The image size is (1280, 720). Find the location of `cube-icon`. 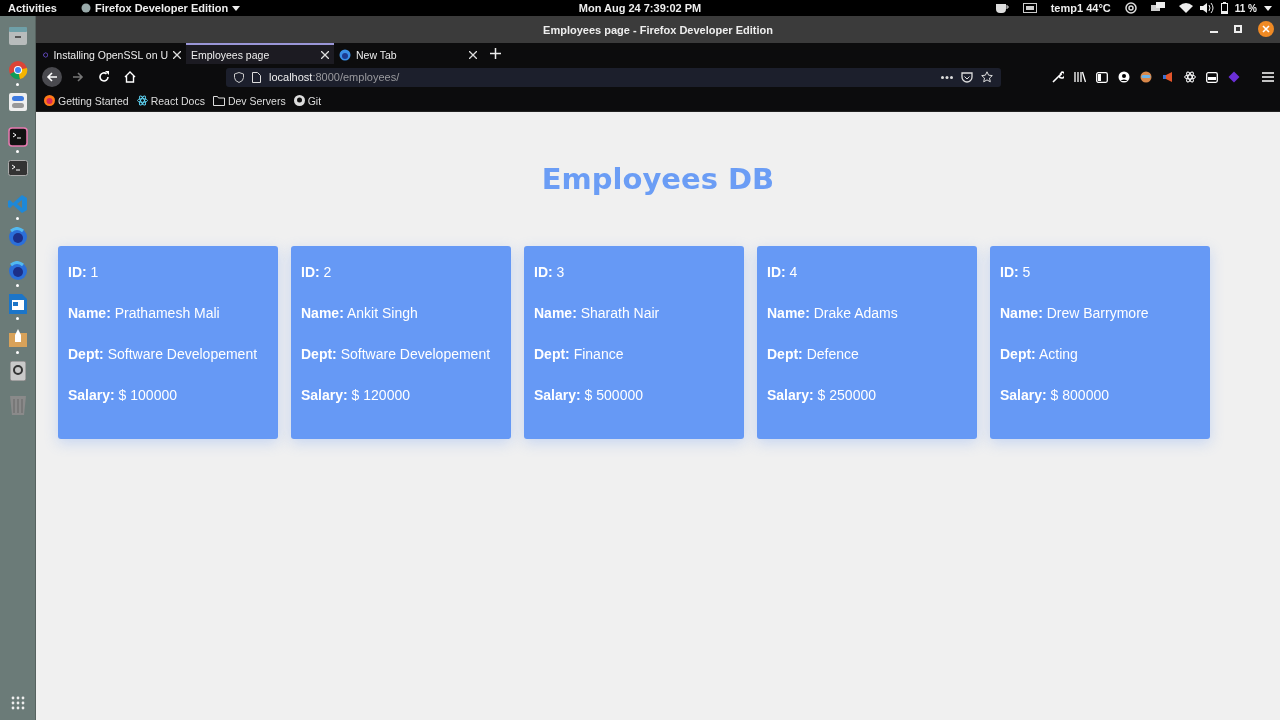

cube-icon is located at coordinates (1234, 77).